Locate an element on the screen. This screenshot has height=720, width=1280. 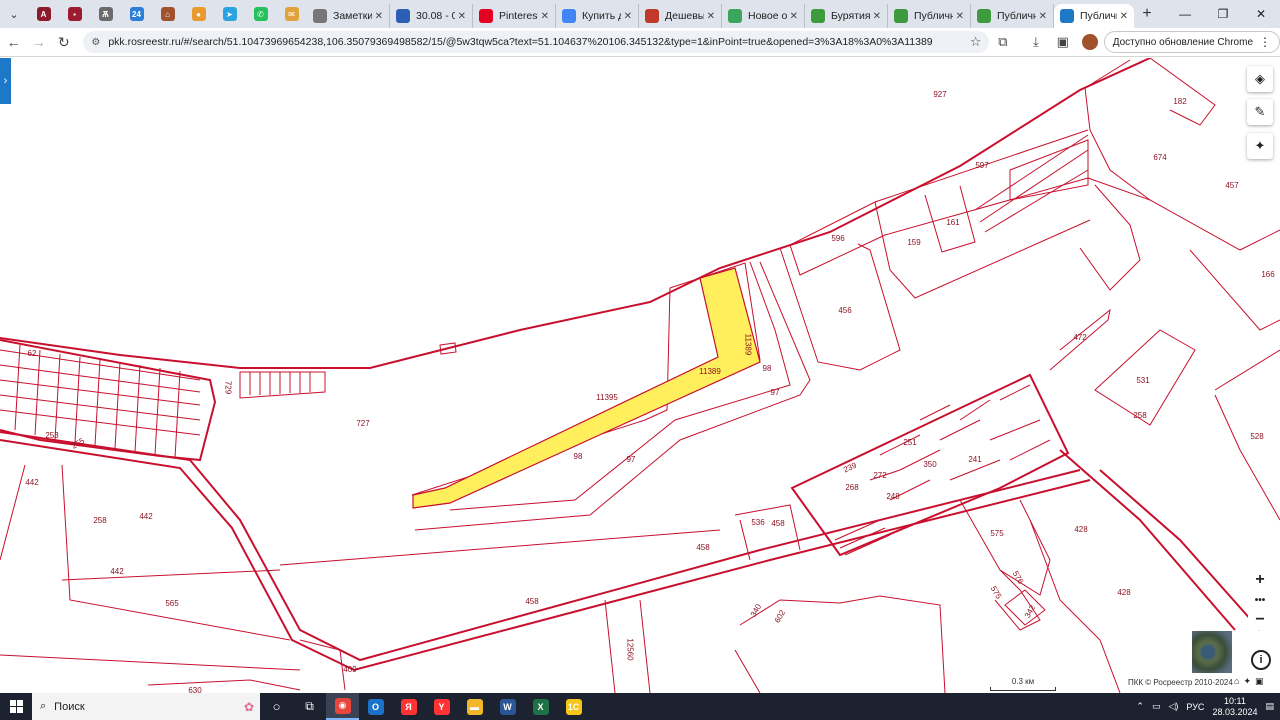
pinned-tab: A is located at coordinates (43, 14).